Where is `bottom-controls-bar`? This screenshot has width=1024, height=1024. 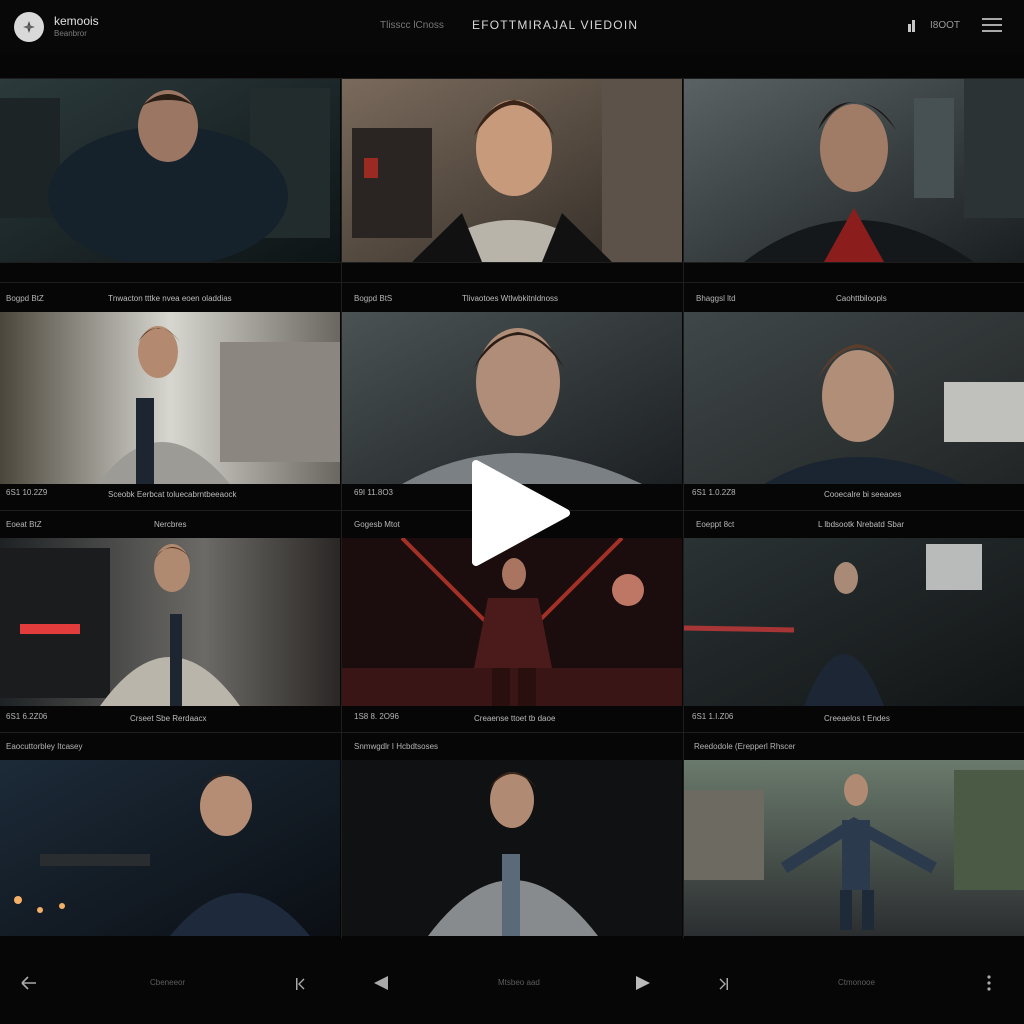
bottom-controls-bar is located at coordinates (512, 988).